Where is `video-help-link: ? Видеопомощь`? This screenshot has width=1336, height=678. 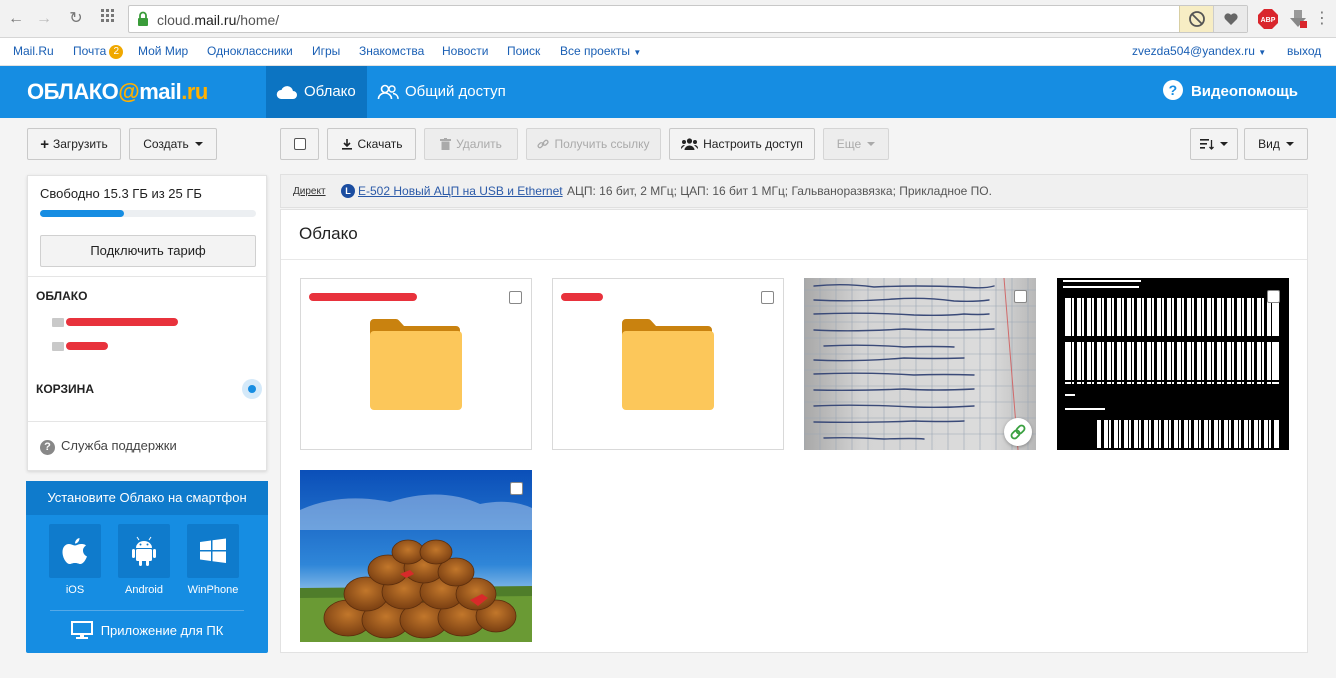
video-help-link: ? Видеопомощь is located at coordinates (1230, 92).